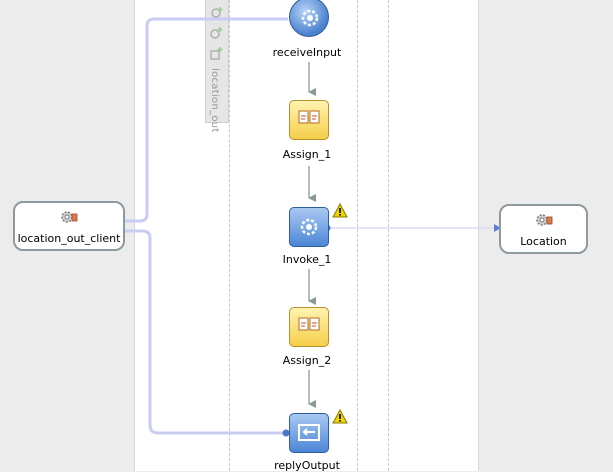  What do you see at coordinates (543, 229) in the screenshot?
I see `partner-link-location: Location` at bounding box center [543, 229].